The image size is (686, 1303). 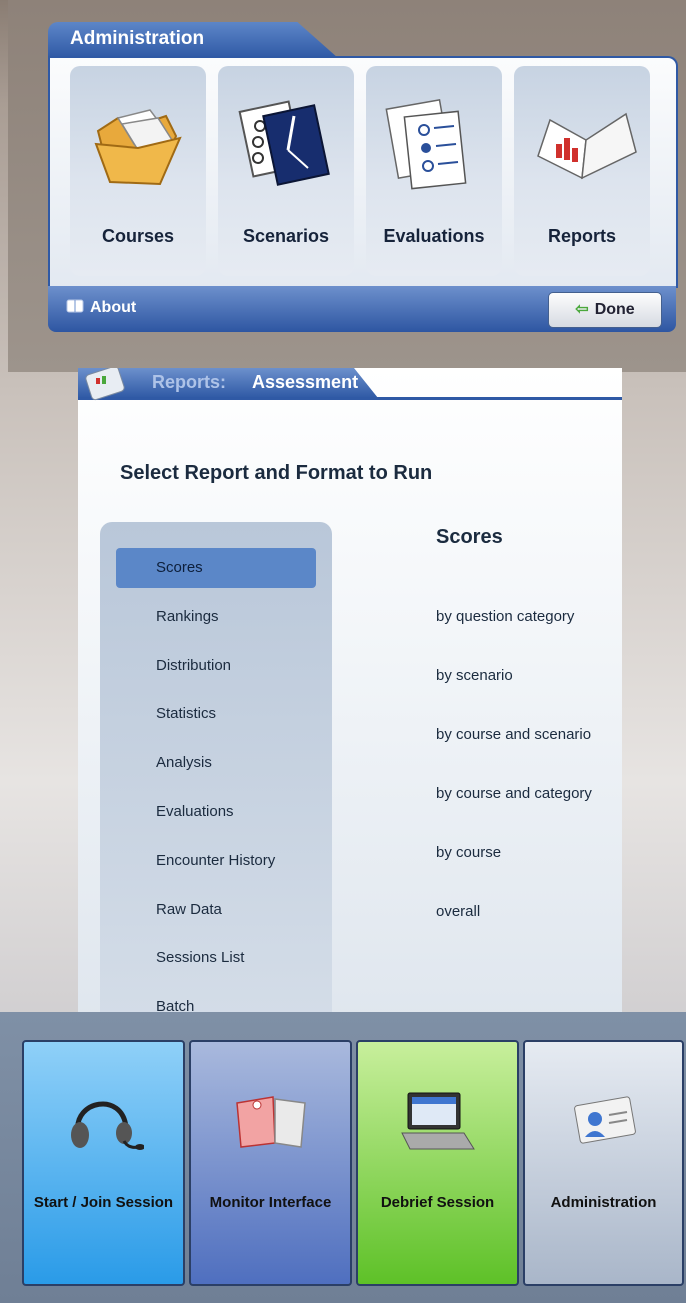 I want to click on reports-header: Reports: Assessment, so click(x=350, y=384).